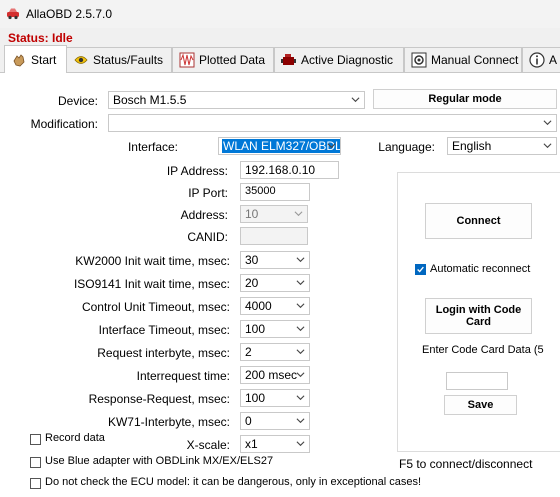 The height and width of the screenshot is (497, 560). Describe the element at coordinates (75, 438) in the screenshot. I see `record-data-label: Record data` at that location.